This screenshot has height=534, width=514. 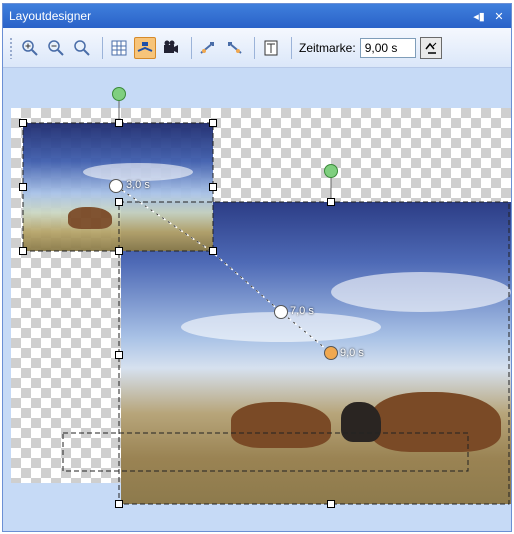 What do you see at coordinates (387, 47) in the screenshot?
I see `zeitmarke-input` at bounding box center [387, 47].